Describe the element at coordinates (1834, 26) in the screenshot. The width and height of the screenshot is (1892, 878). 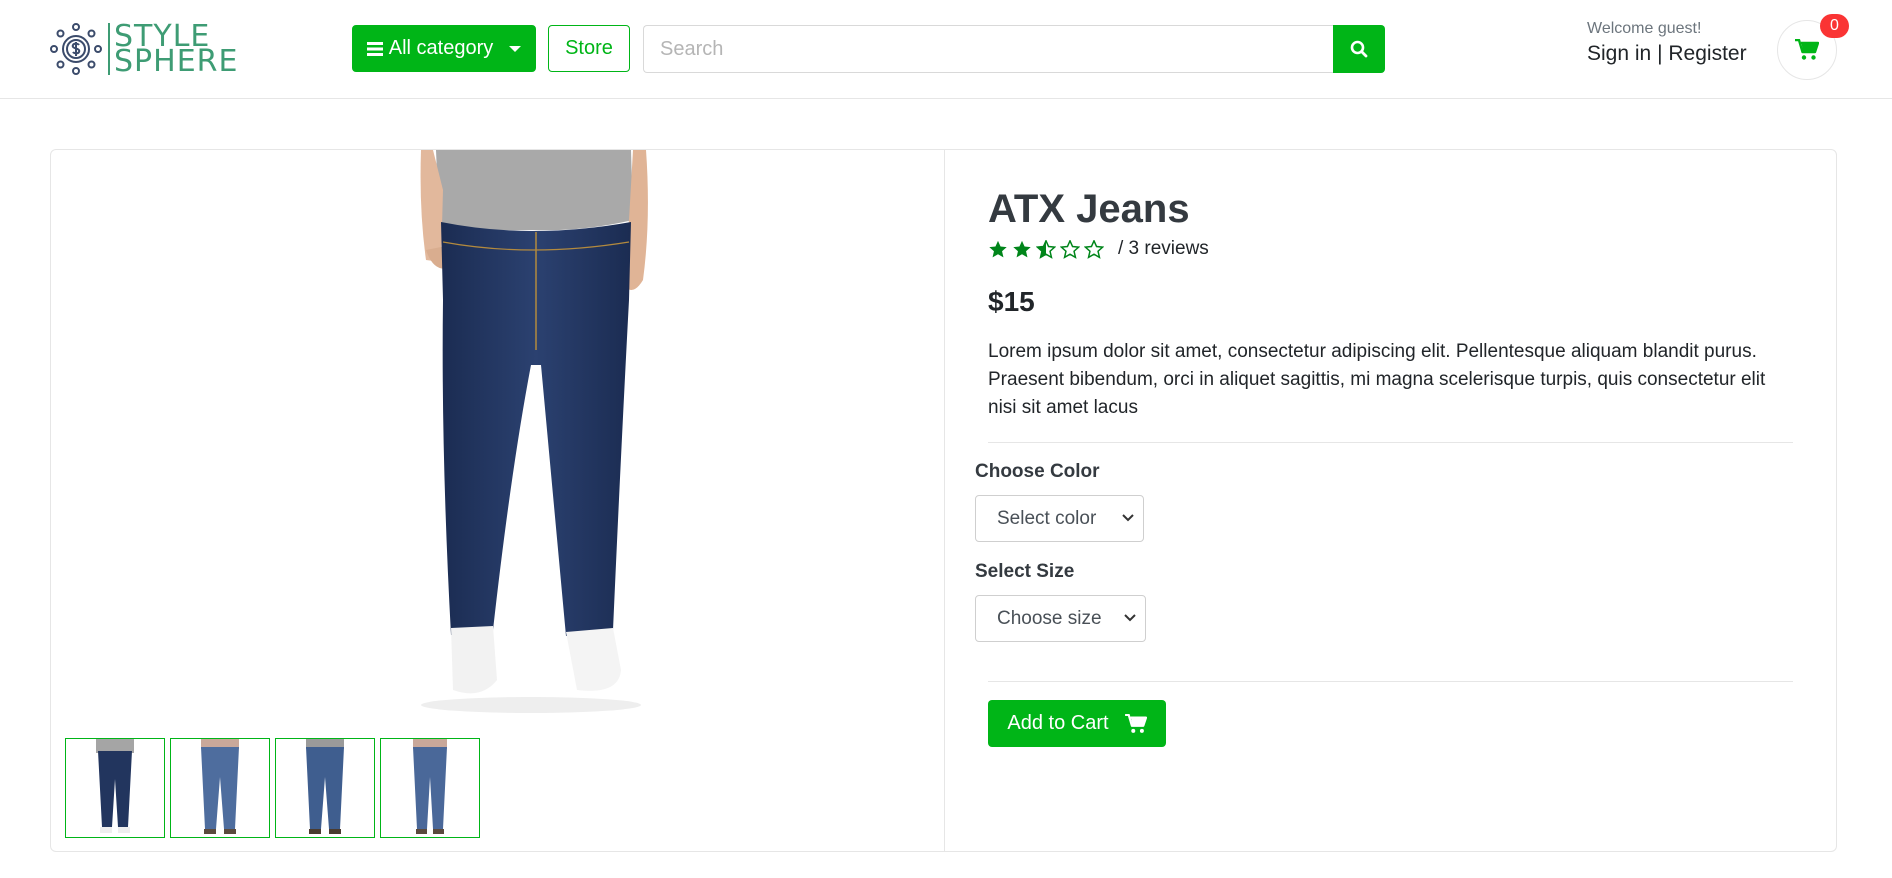
I see `cart-count-badge: 0` at that location.